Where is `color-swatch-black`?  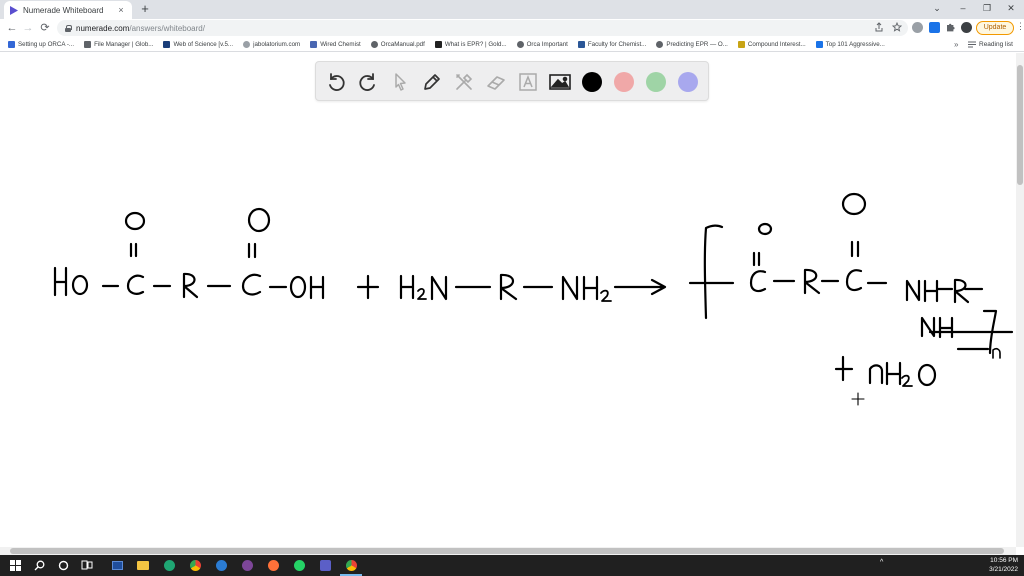
color-swatch-black is located at coordinates (592, 82).